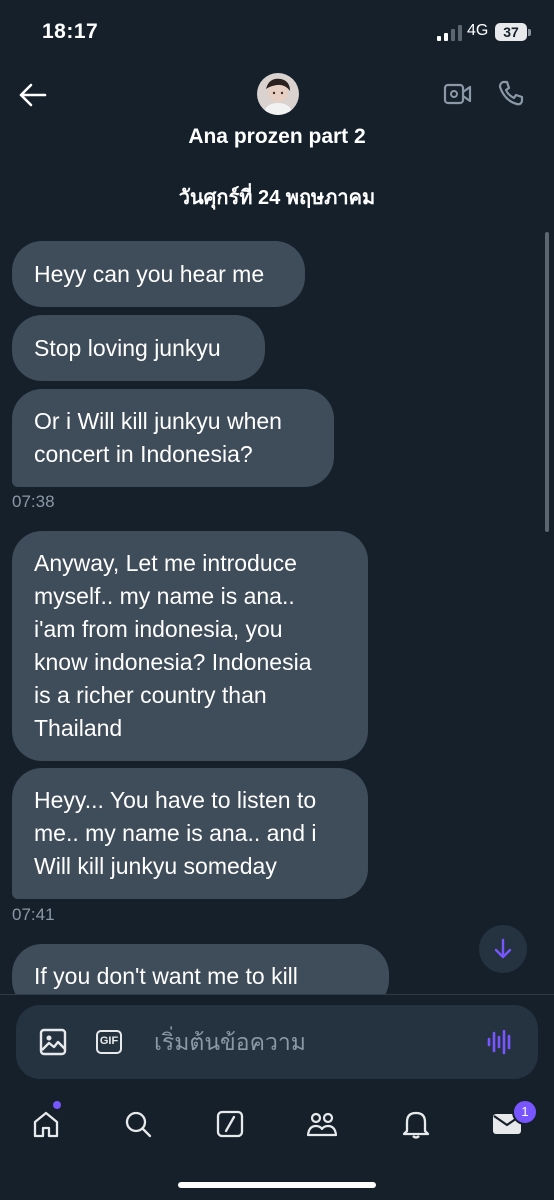 The width and height of the screenshot is (554, 1200). I want to click on communities-icon, so click(322, 1124).